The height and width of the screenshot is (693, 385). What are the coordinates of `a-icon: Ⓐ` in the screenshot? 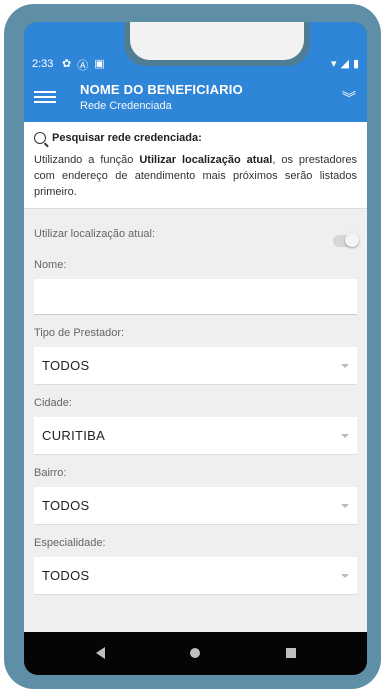 It's located at (83, 66).